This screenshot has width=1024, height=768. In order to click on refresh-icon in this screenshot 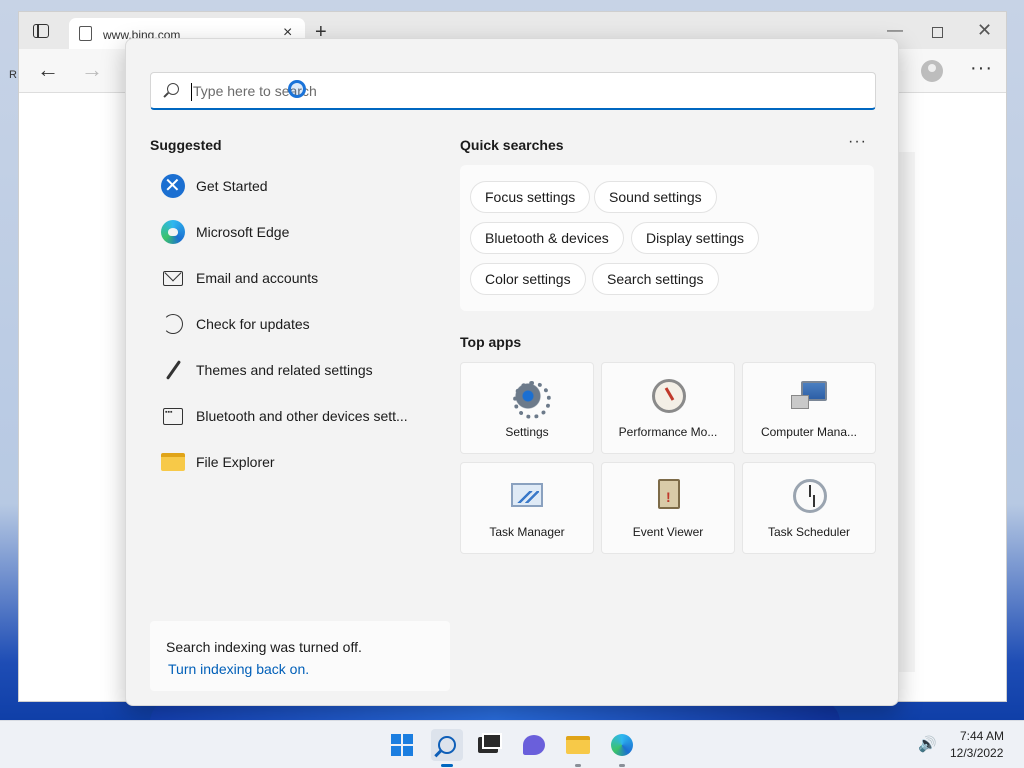, I will do `click(173, 324)`.